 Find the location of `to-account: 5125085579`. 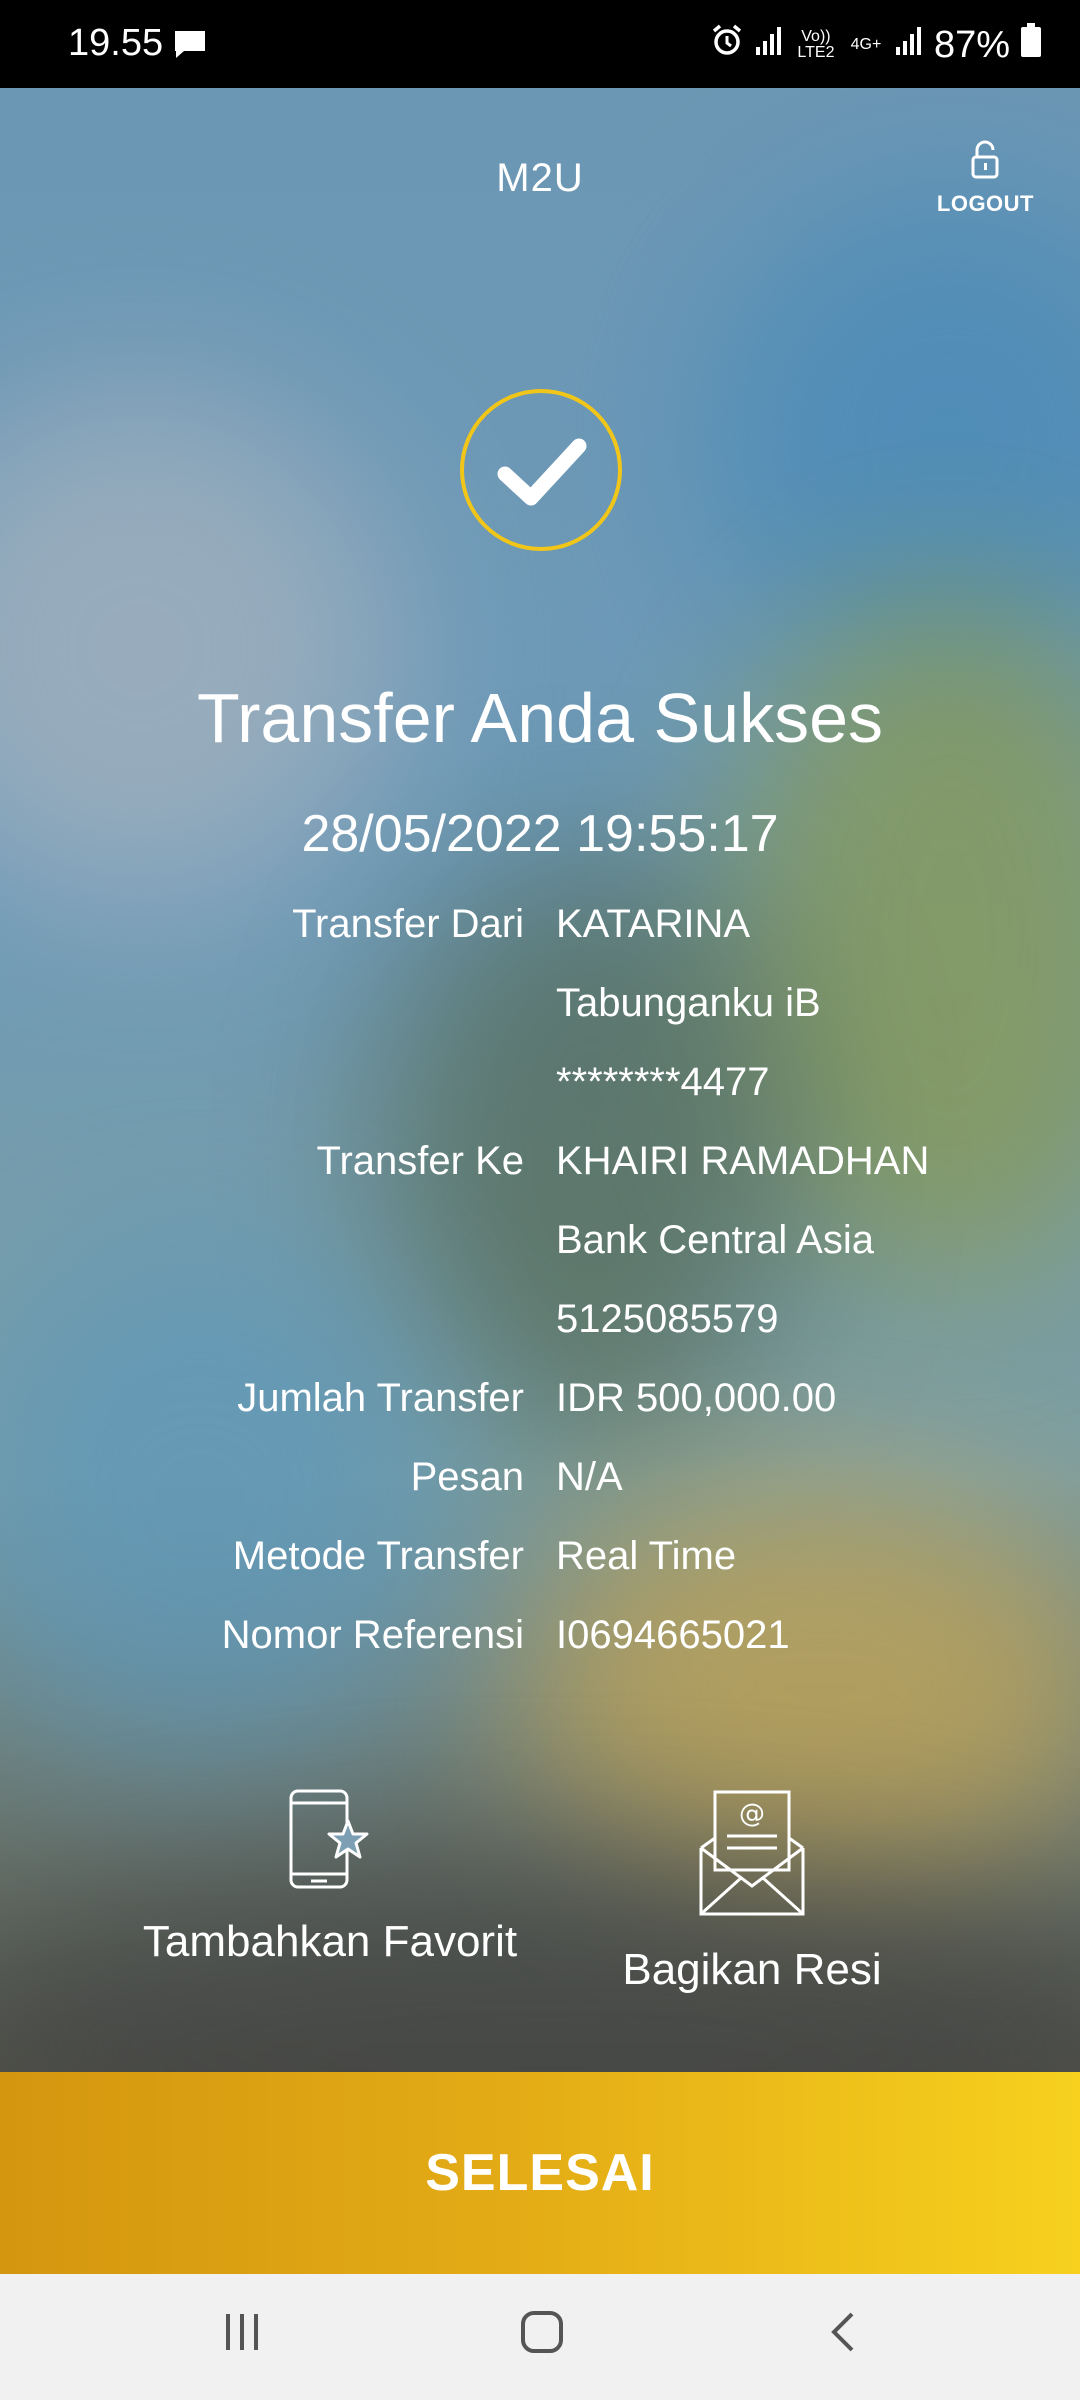

to-account: 5125085579 is located at coordinates (667, 1319).